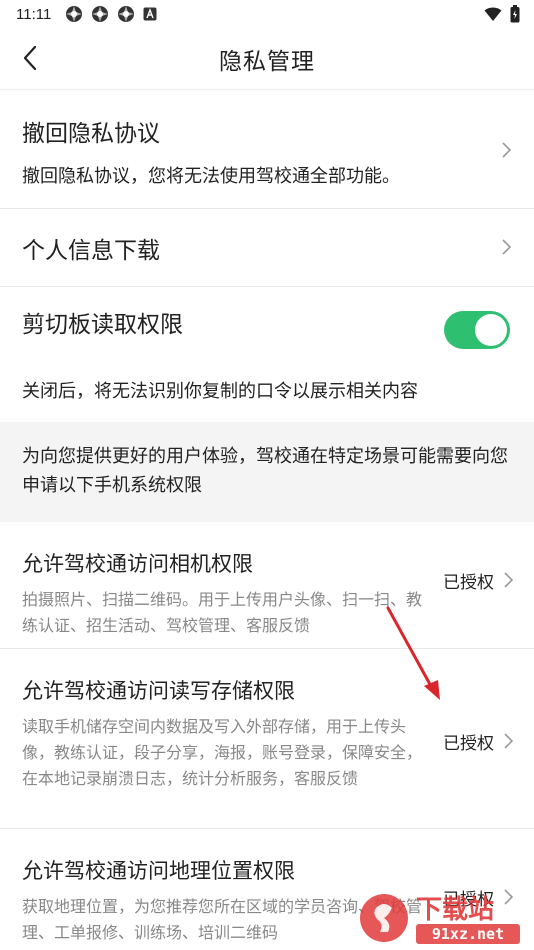  I want to click on status-bar: 11:11, so click(267, 14).